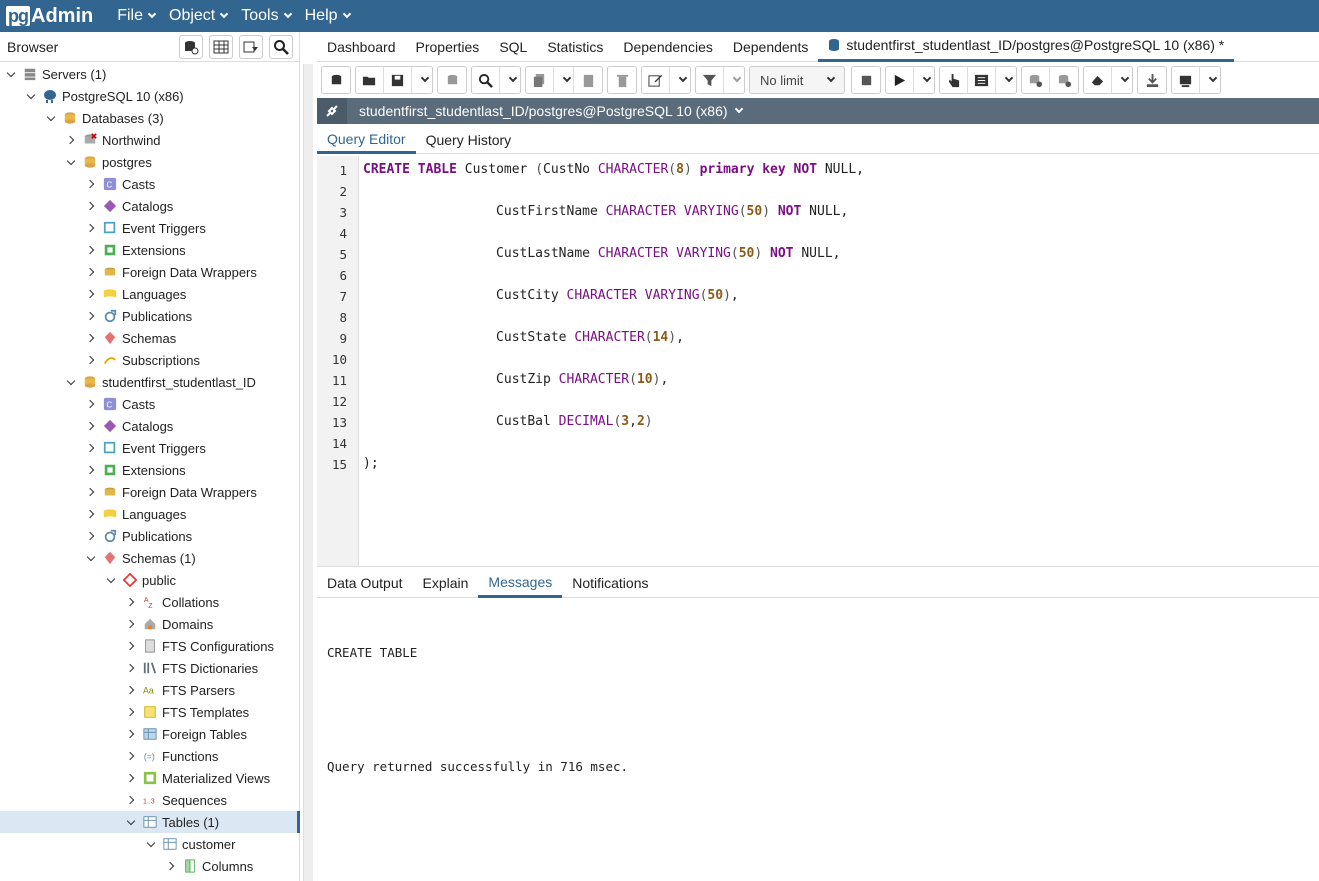 This screenshot has width=1319, height=881. Describe the element at coordinates (328, 16) in the screenshot. I see `menu-help: Help` at that location.